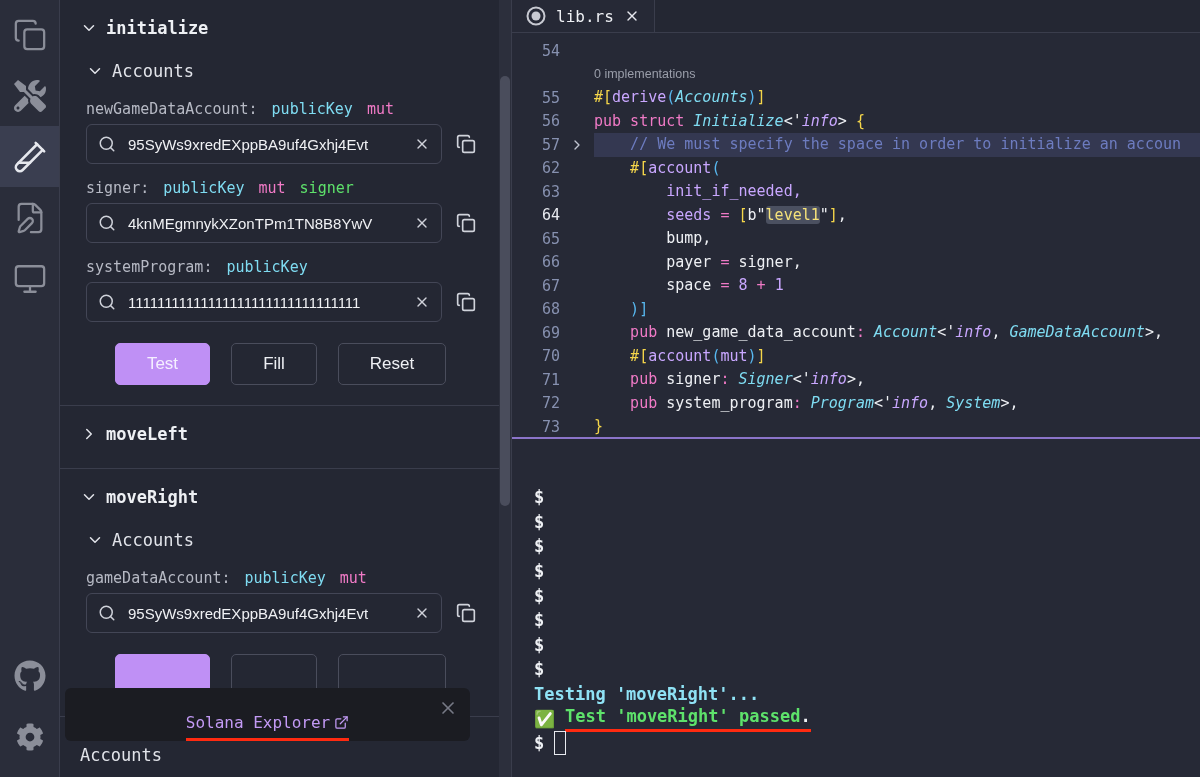 This screenshot has height=777, width=1200. Describe the element at coordinates (392, 364) in the screenshot. I see `action-button: Reset` at that location.